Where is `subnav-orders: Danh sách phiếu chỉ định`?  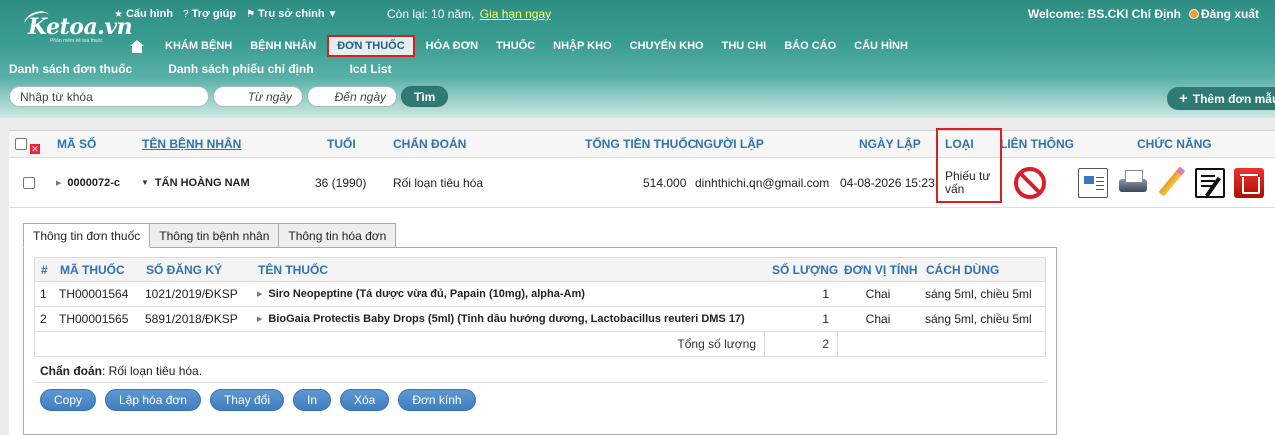 subnav-orders: Danh sách phiếu chỉ định is located at coordinates (240, 69).